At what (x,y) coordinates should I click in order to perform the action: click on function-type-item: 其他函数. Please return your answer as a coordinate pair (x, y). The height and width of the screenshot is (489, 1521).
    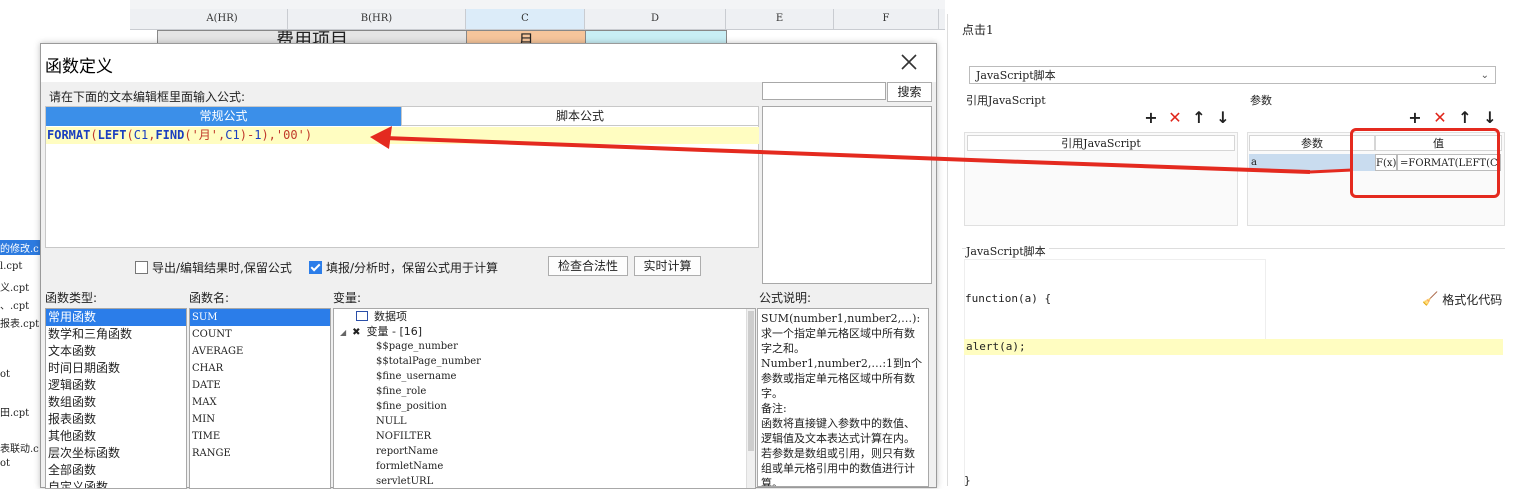
    Looking at the image, I should click on (116, 436).